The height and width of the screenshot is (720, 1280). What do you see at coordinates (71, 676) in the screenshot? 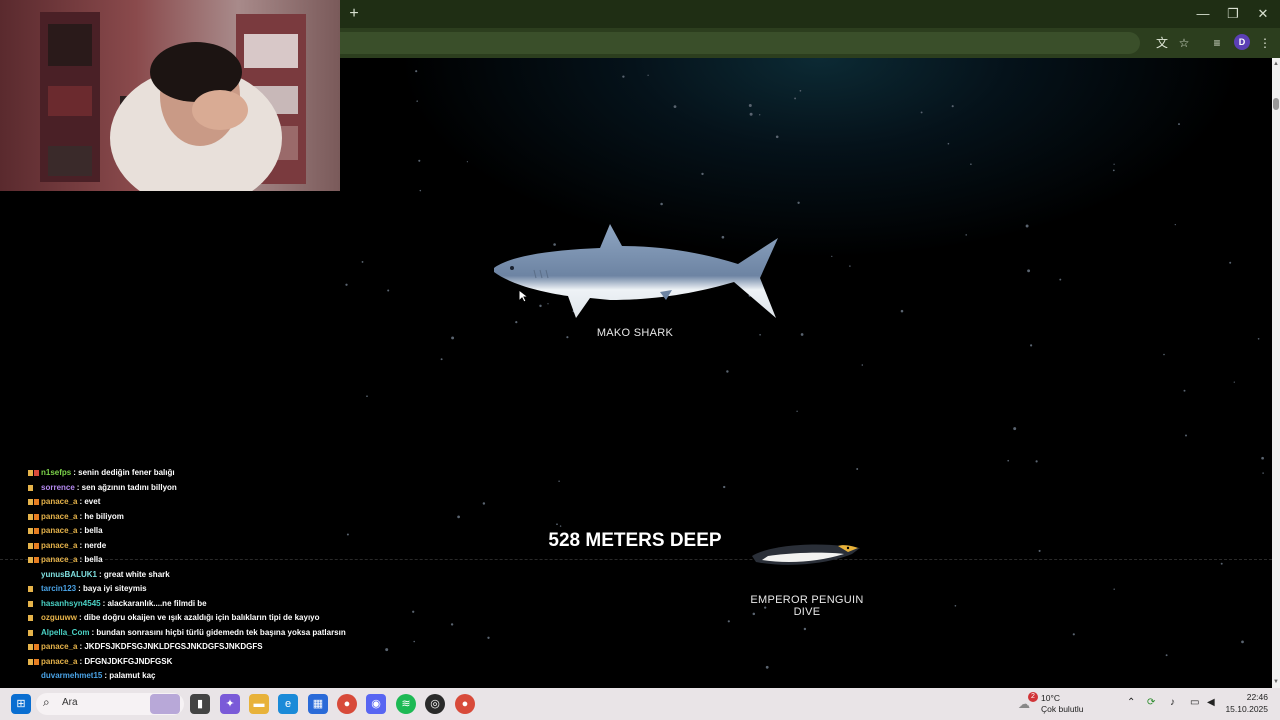
I see `chat-username: duvarmehmet15` at bounding box center [71, 676].